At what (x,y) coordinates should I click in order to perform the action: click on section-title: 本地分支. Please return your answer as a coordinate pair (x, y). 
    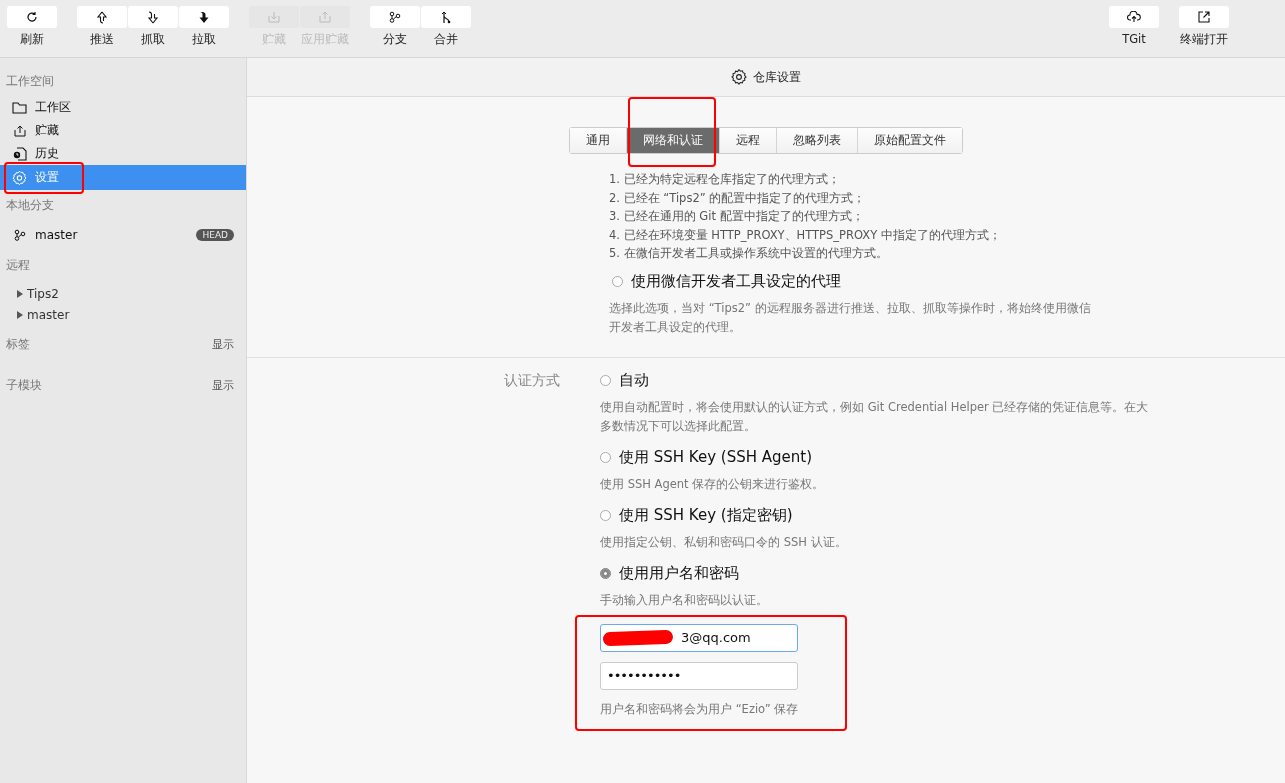
    Looking at the image, I should click on (30, 205).